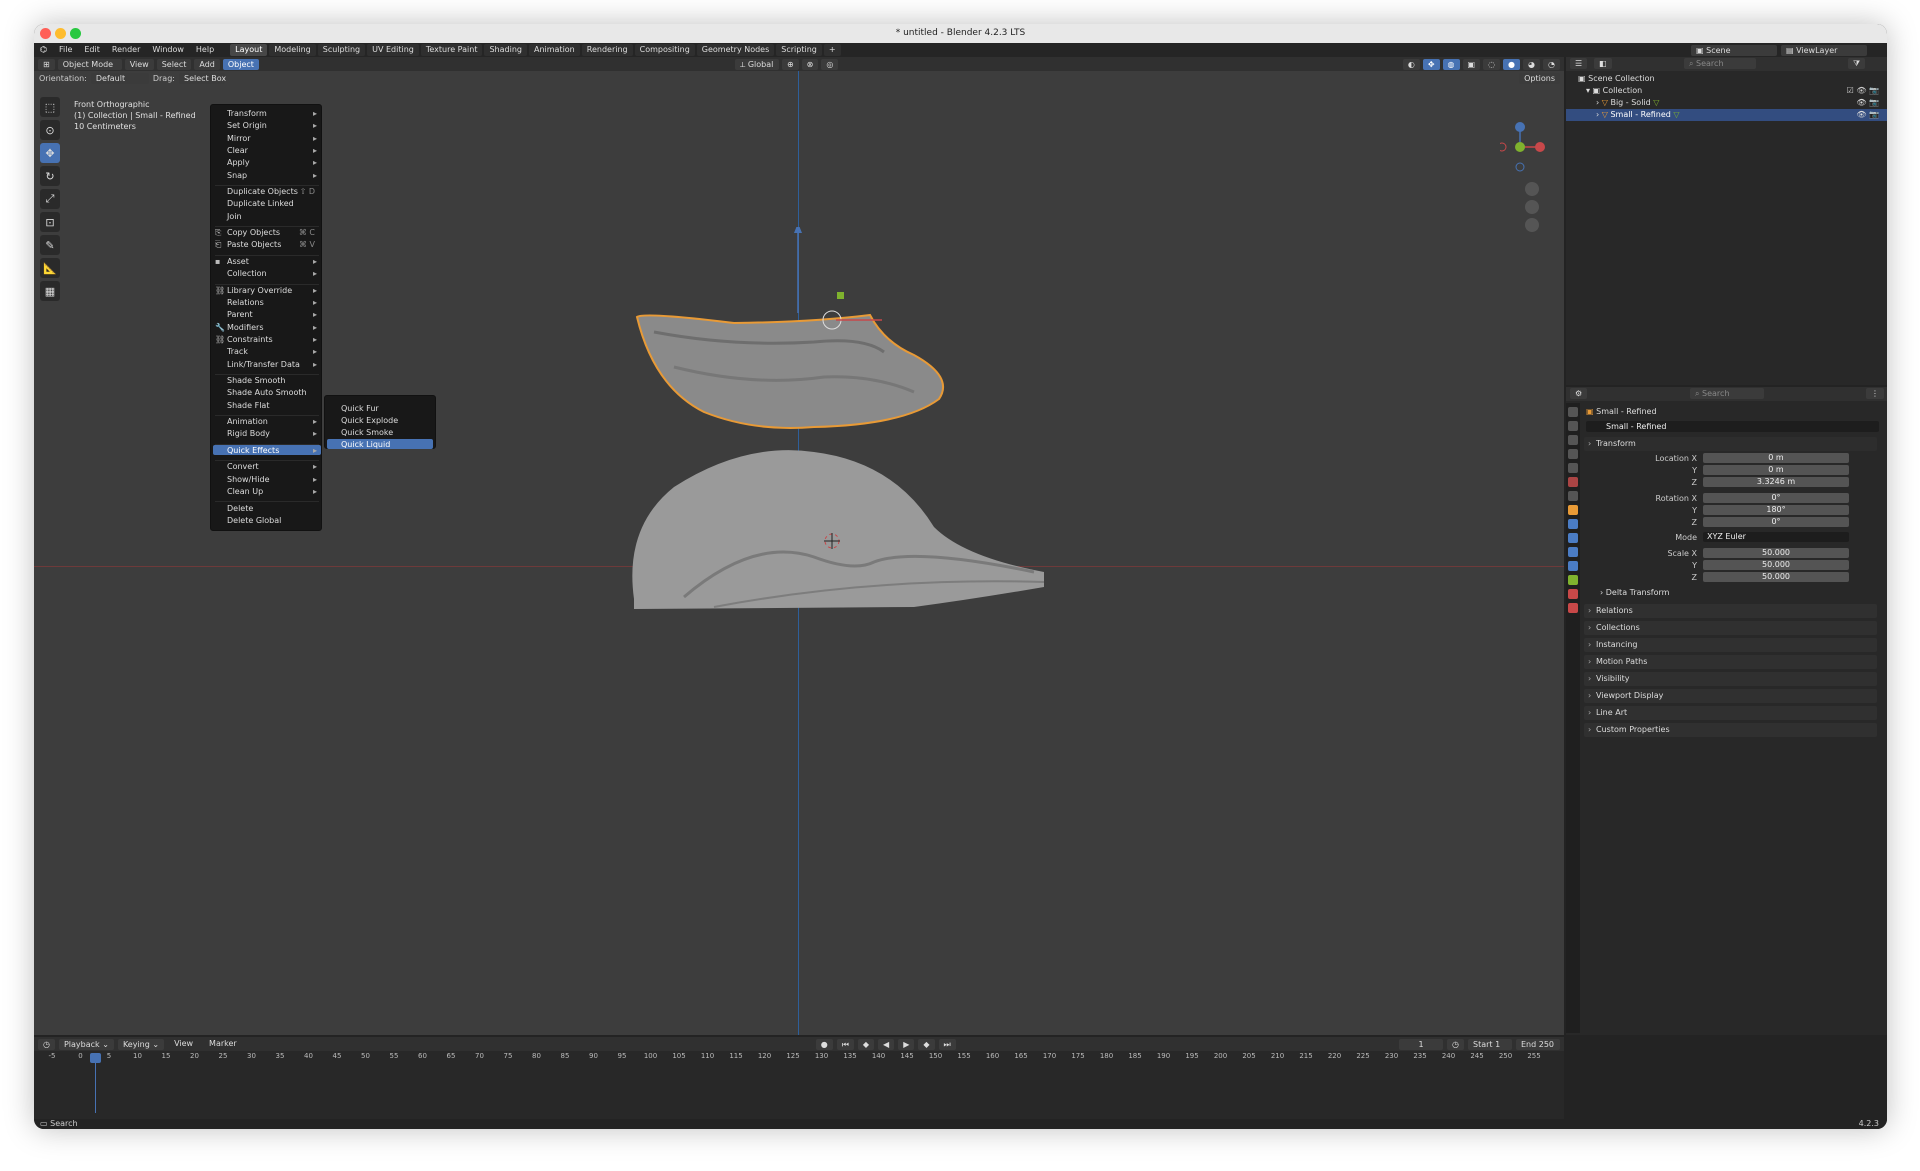 The image size is (1920, 1171). Describe the element at coordinates (50, 176) in the screenshot. I see `rotate-tool-icon: ↻` at that location.